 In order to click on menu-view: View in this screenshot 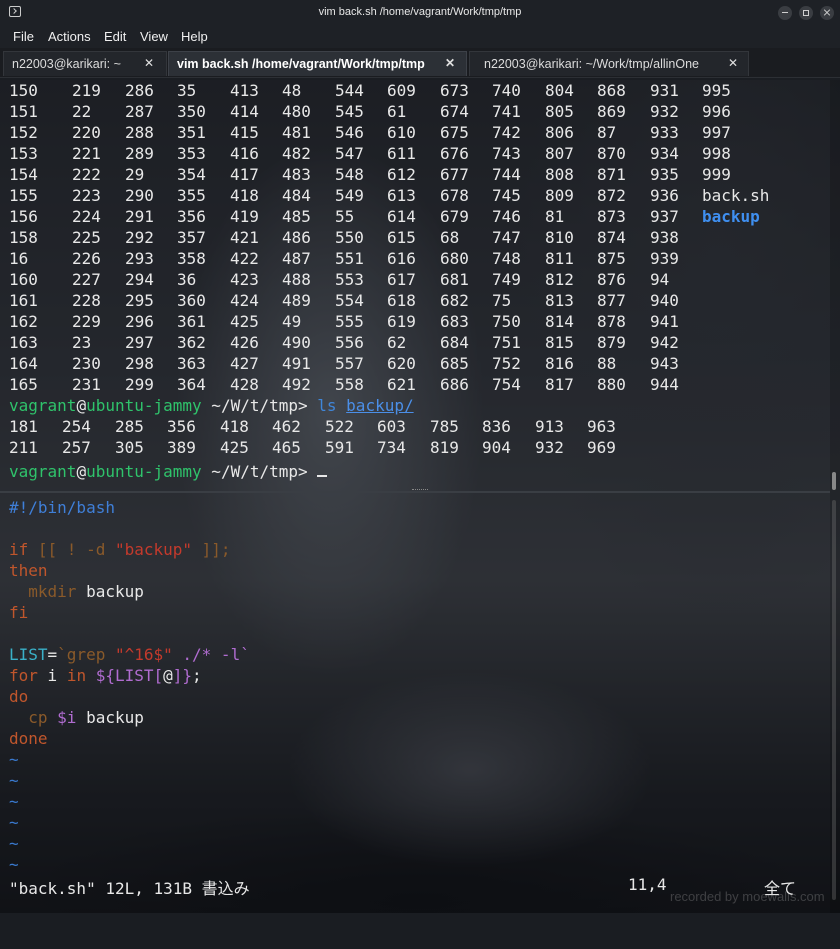, I will do `click(154, 36)`.